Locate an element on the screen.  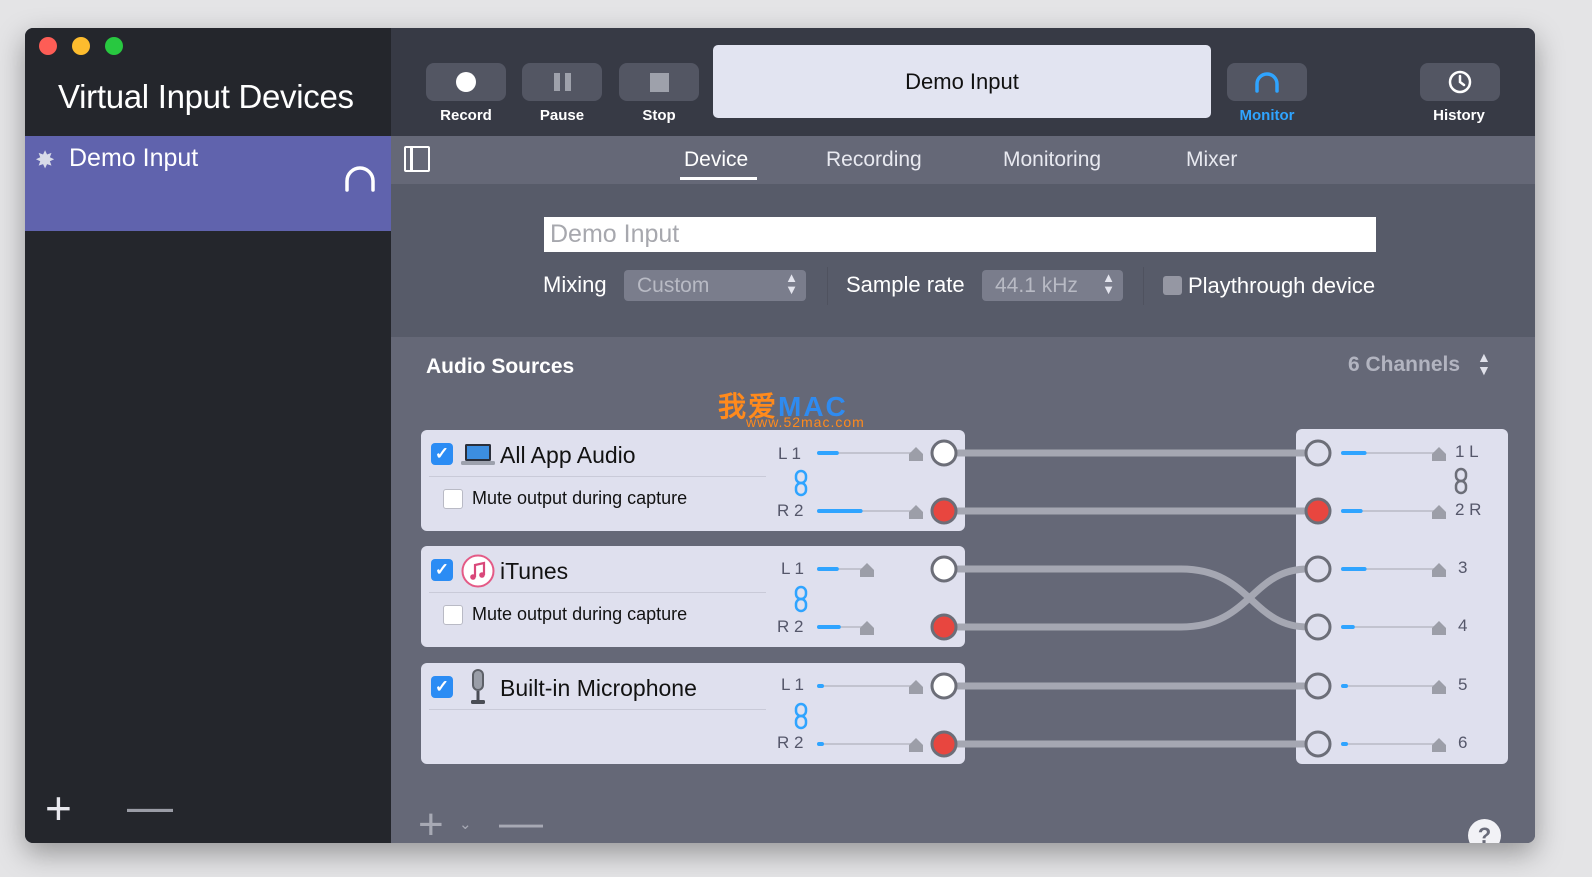
record-button is located at coordinates (466, 82).